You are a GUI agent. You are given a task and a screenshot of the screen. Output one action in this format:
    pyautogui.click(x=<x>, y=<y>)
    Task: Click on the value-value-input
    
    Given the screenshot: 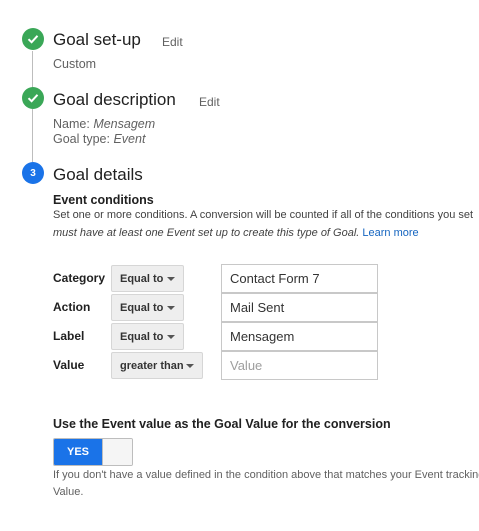 What is the action you would take?
    pyautogui.click(x=299, y=365)
    